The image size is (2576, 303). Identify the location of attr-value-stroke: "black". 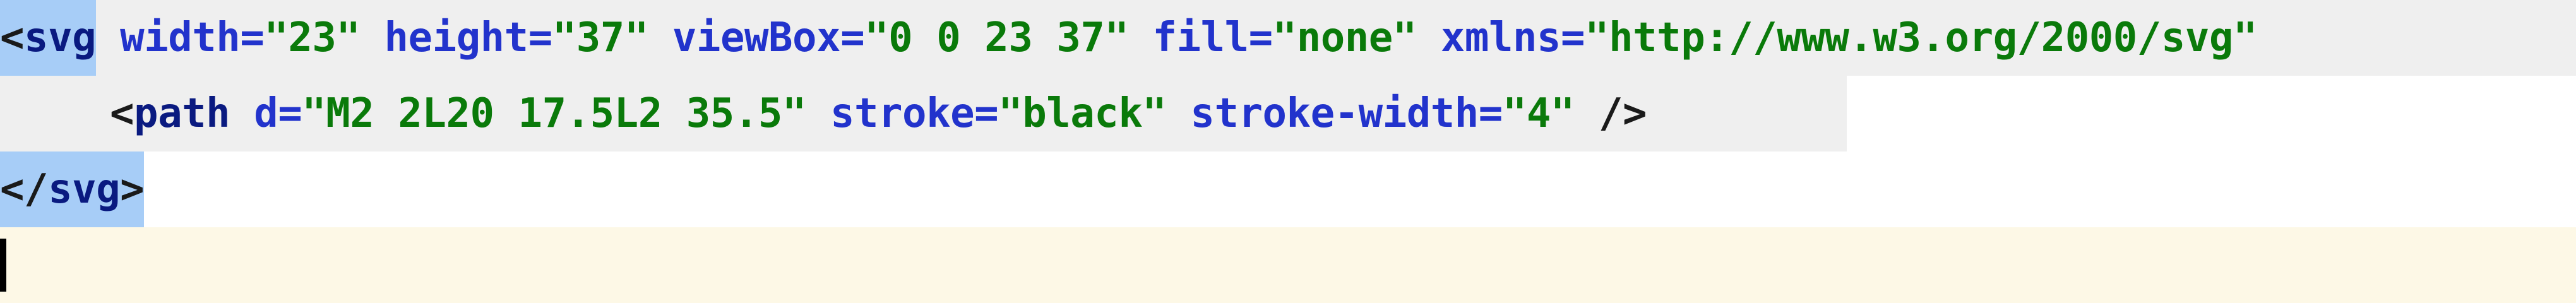
(1082, 113).